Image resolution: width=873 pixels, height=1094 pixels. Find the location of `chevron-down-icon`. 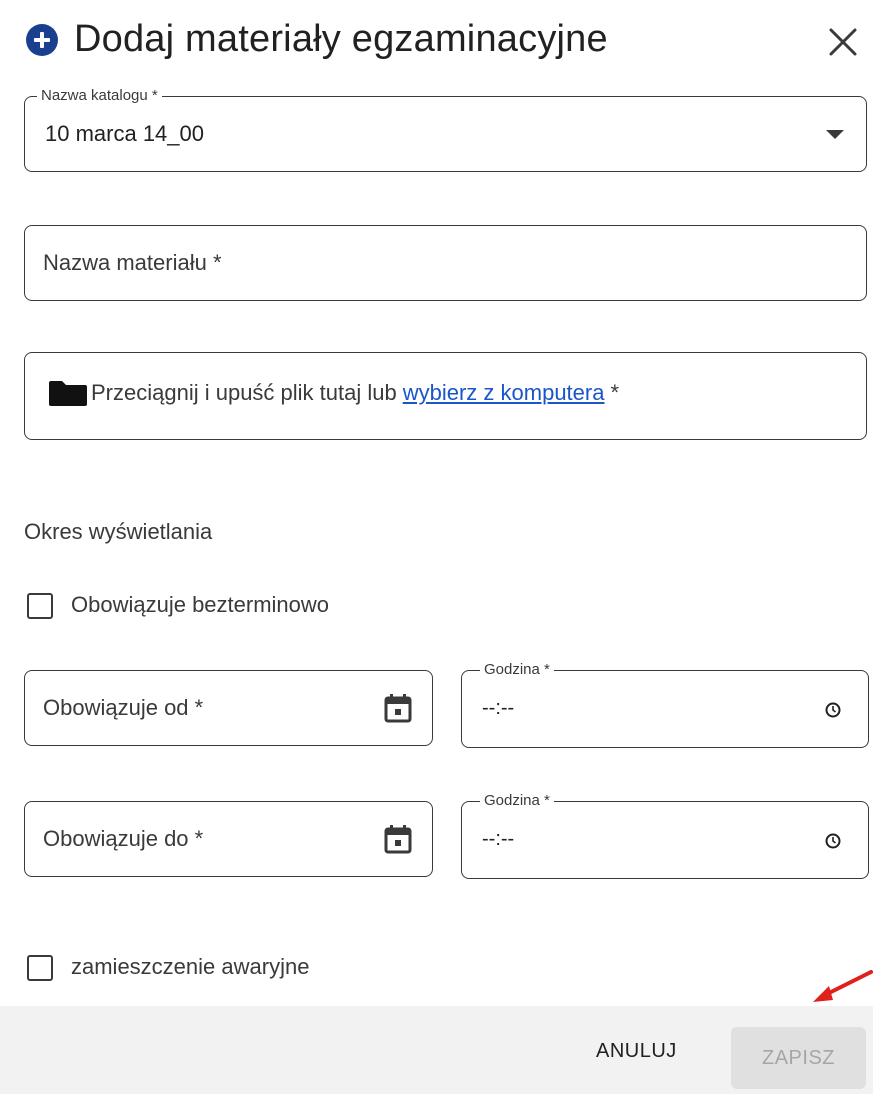

chevron-down-icon is located at coordinates (835, 134).